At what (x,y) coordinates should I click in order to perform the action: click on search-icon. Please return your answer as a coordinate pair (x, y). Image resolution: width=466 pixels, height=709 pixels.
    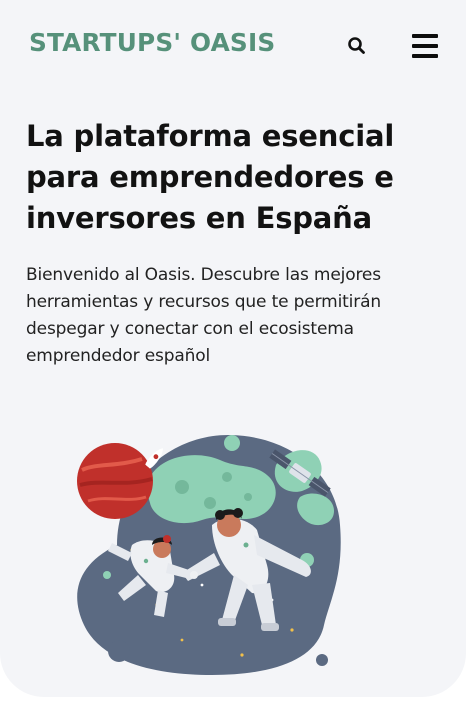
    Looking at the image, I should click on (356, 45).